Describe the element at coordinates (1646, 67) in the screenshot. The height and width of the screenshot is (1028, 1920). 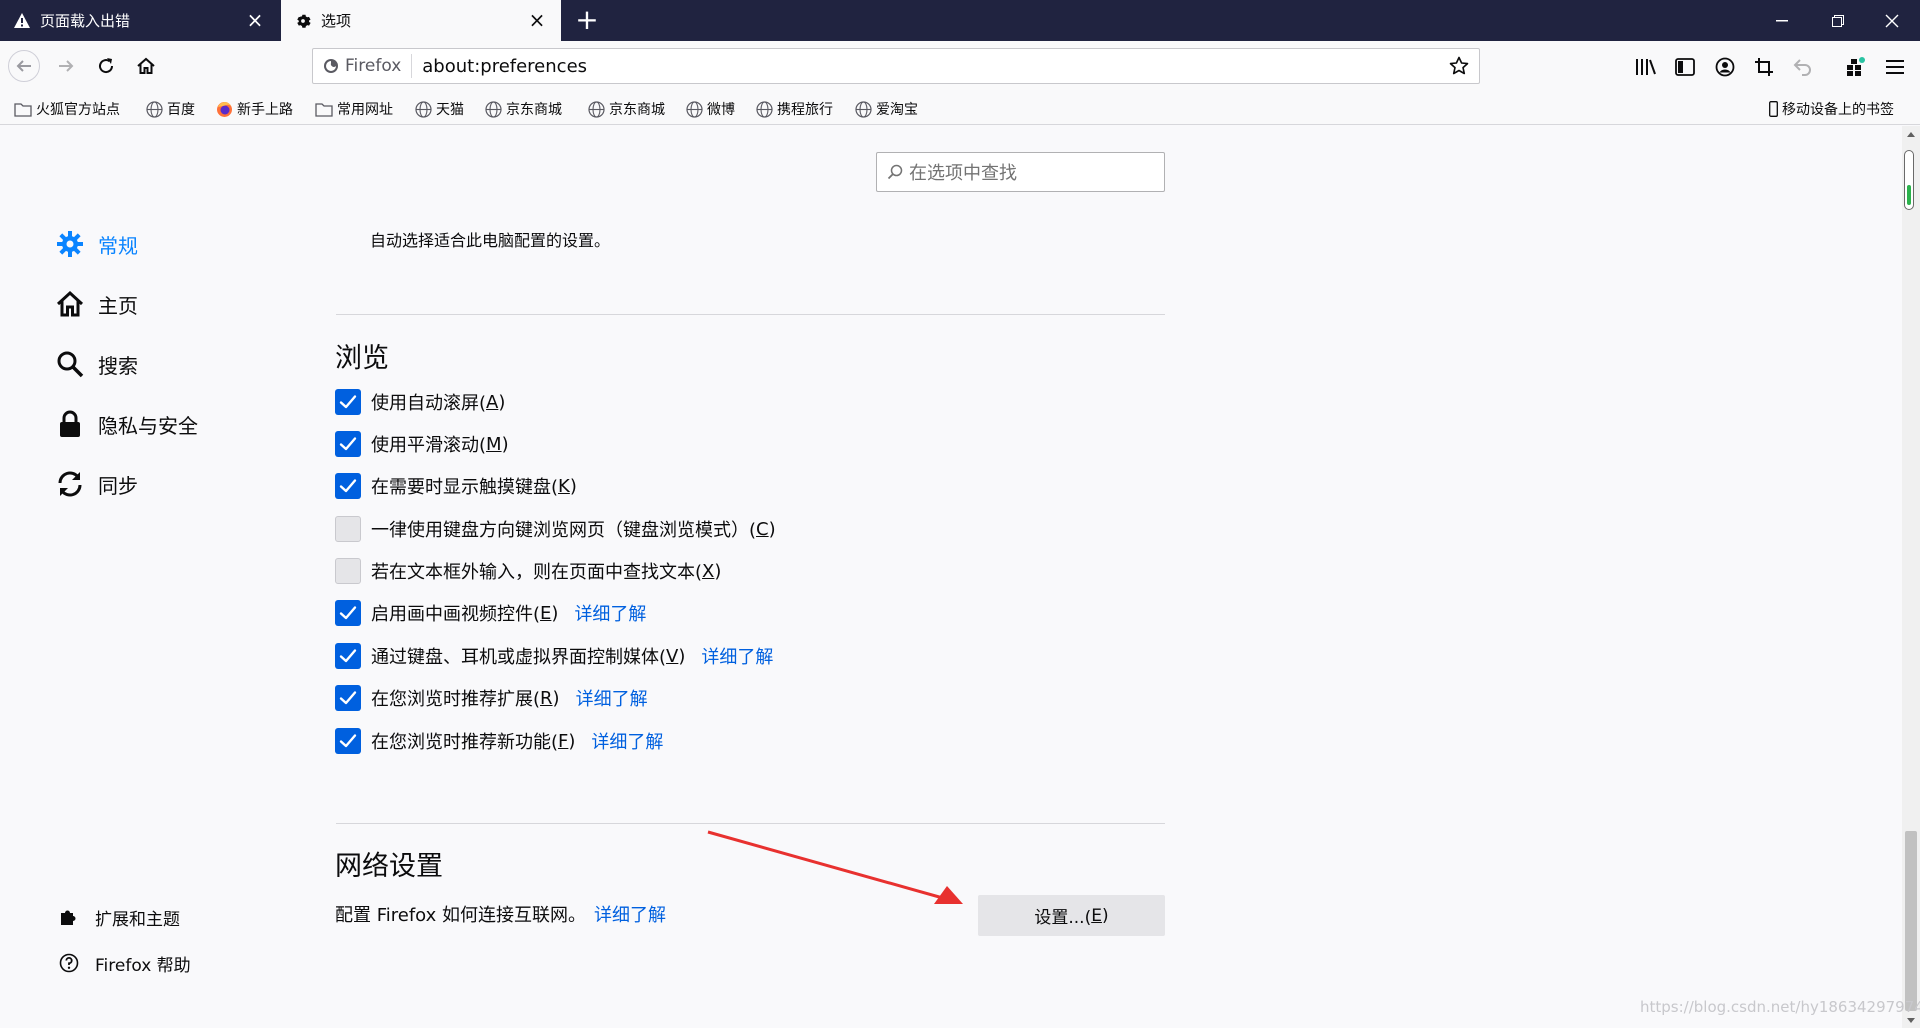
I see `library-icon` at that location.